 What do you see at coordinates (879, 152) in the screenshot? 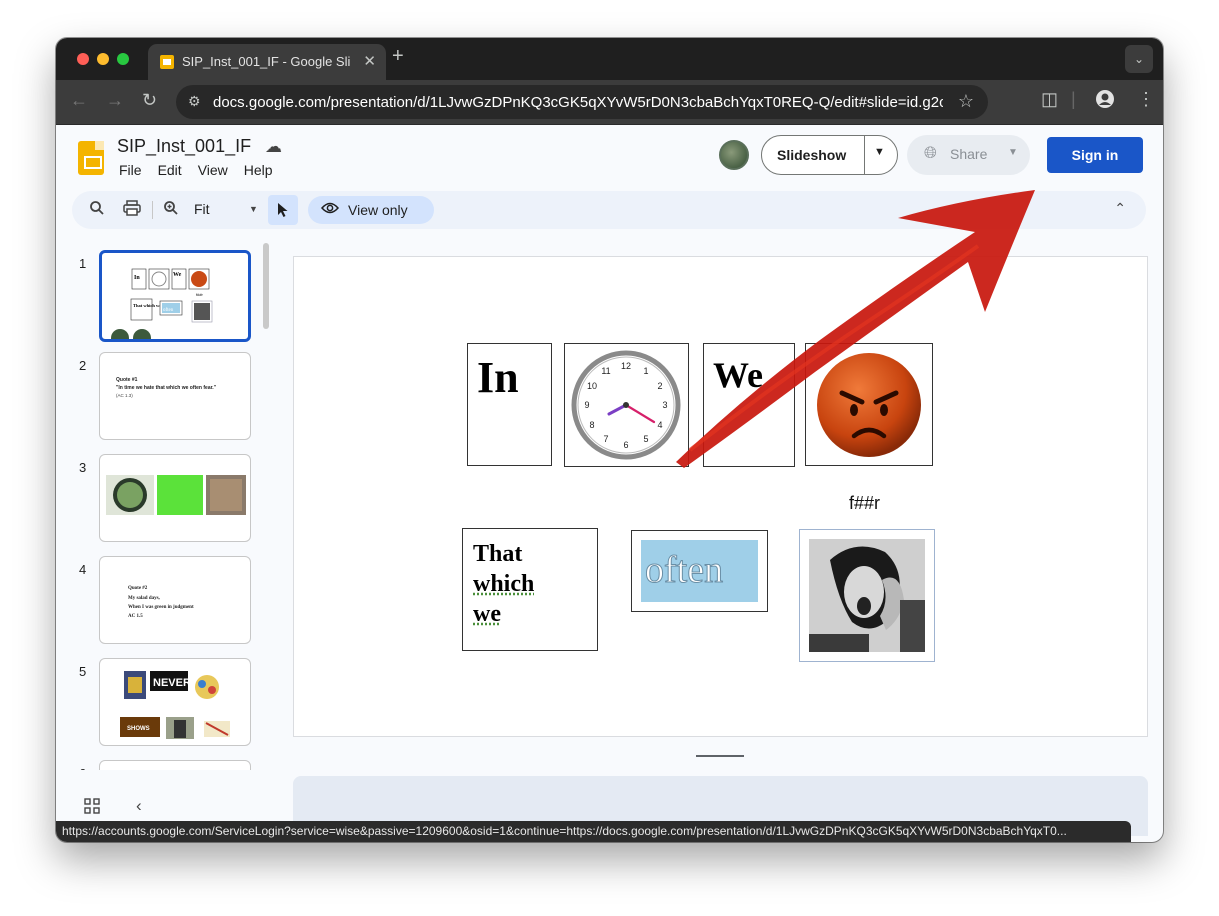
I see `slideshow-options-icon: ▼` at bounding box center [879, 152].